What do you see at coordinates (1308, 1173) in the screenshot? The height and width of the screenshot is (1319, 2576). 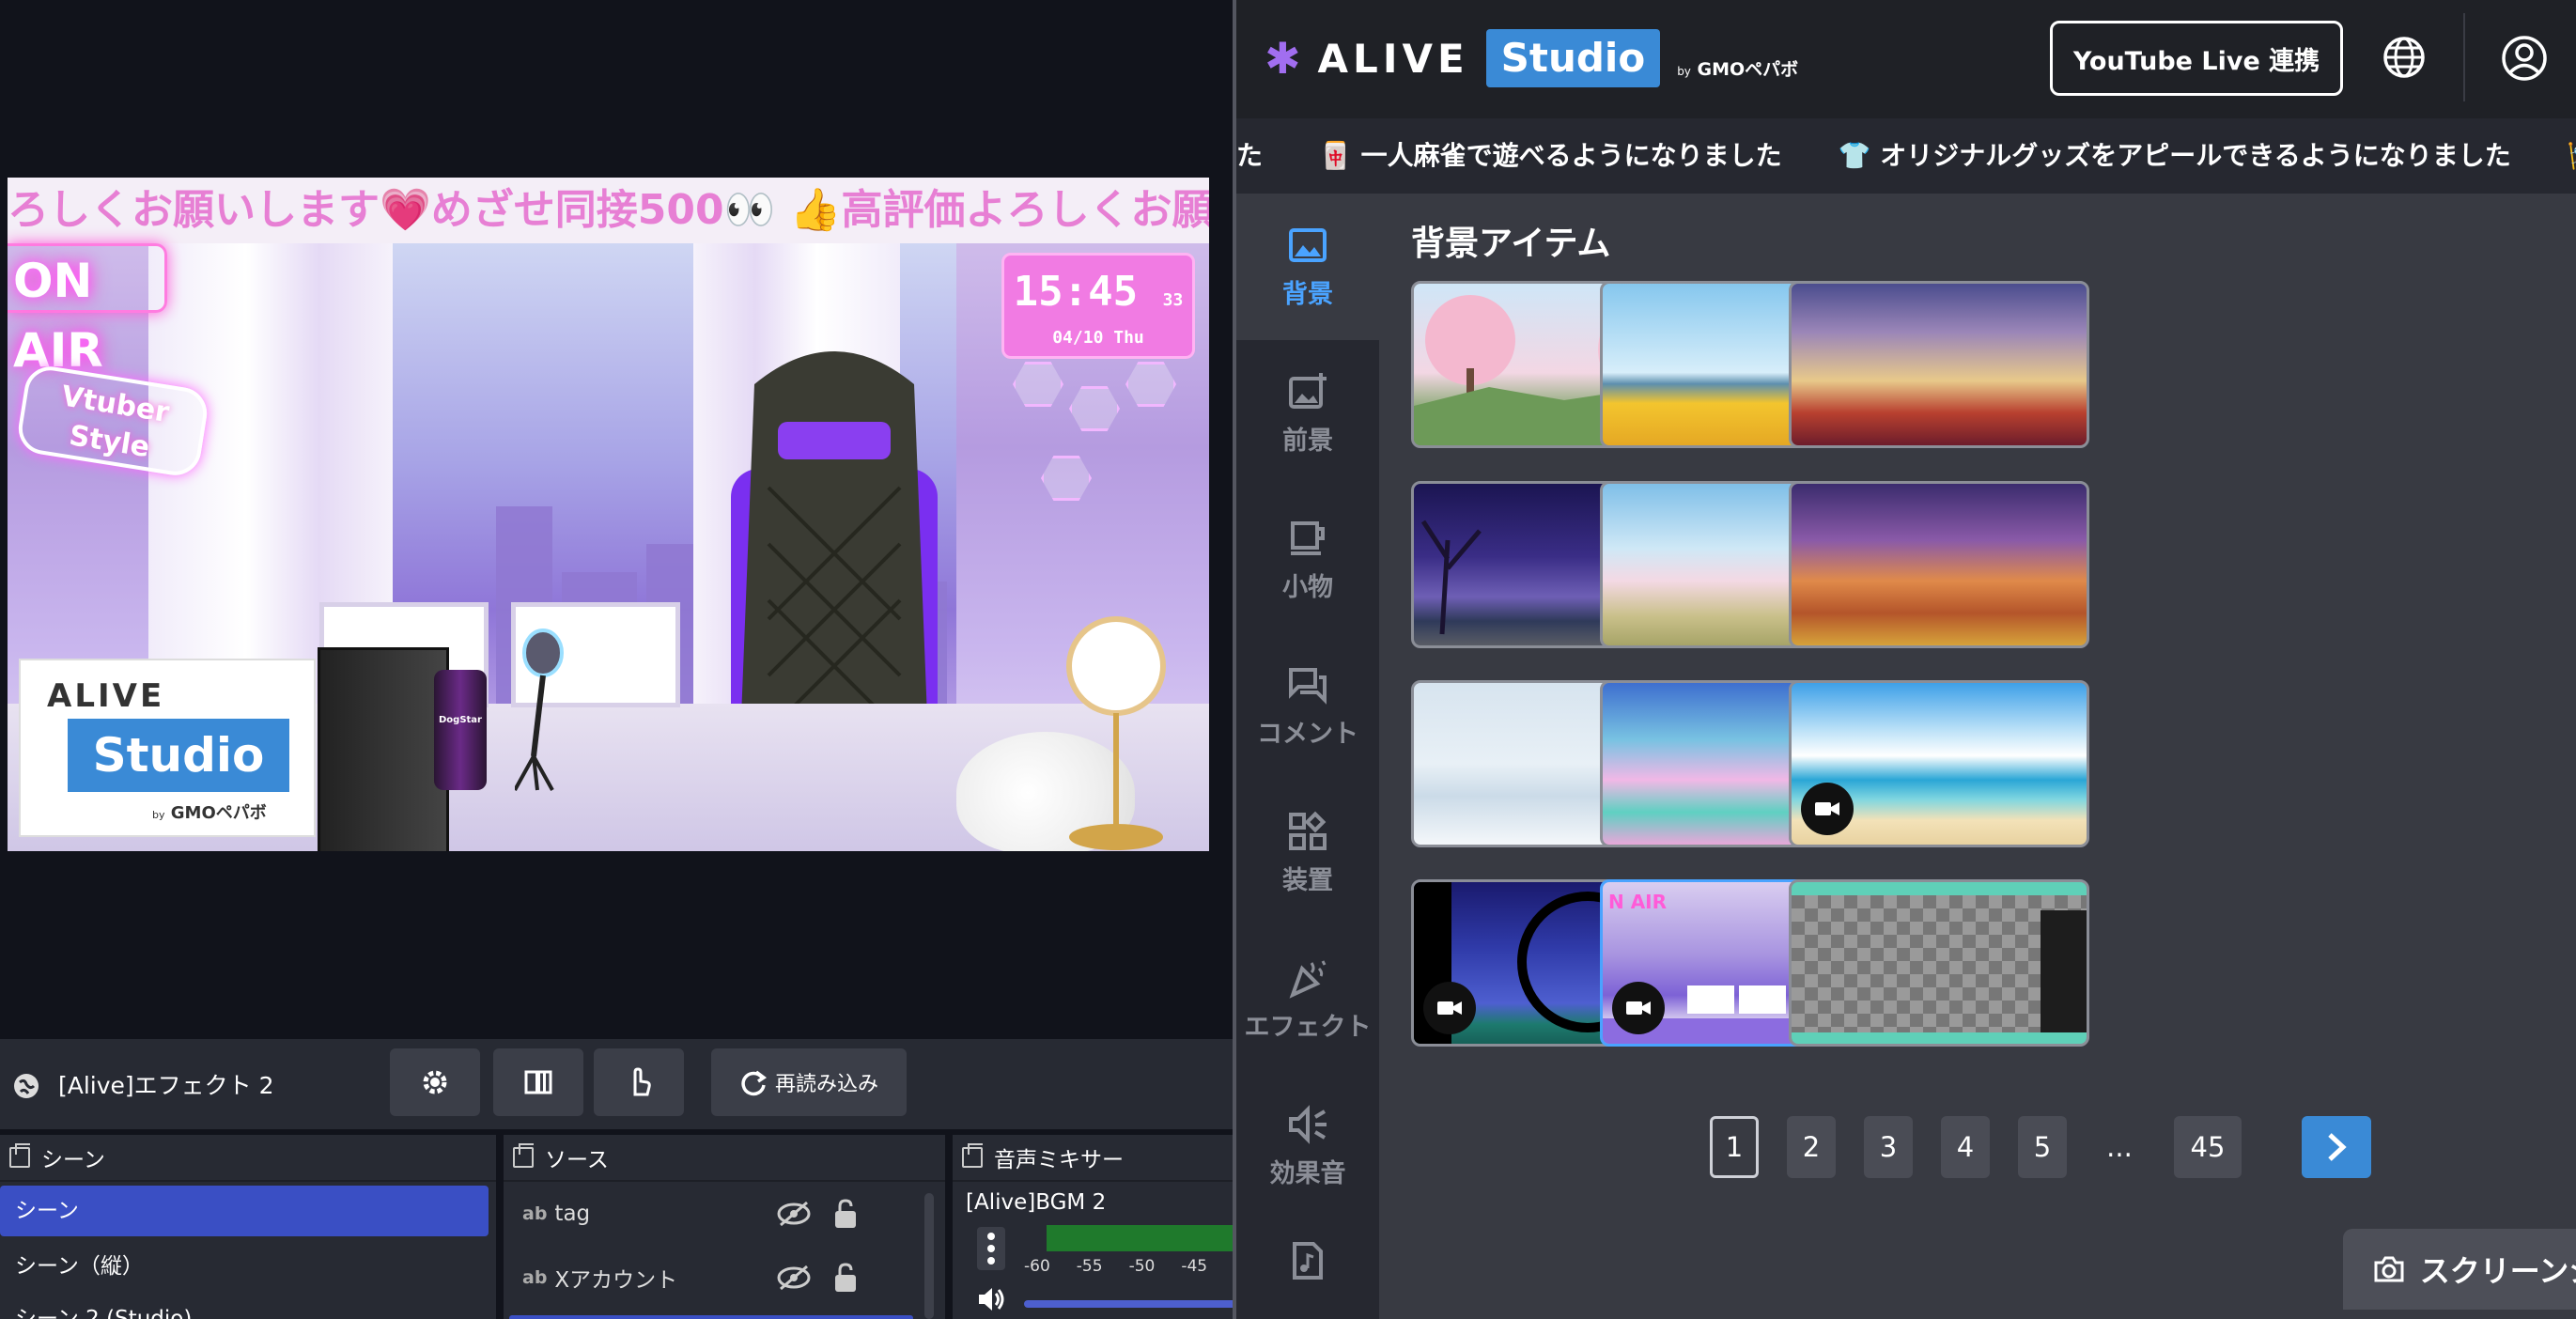 I see `rail-label: 効果音` at bounding box center [1308, 1173].